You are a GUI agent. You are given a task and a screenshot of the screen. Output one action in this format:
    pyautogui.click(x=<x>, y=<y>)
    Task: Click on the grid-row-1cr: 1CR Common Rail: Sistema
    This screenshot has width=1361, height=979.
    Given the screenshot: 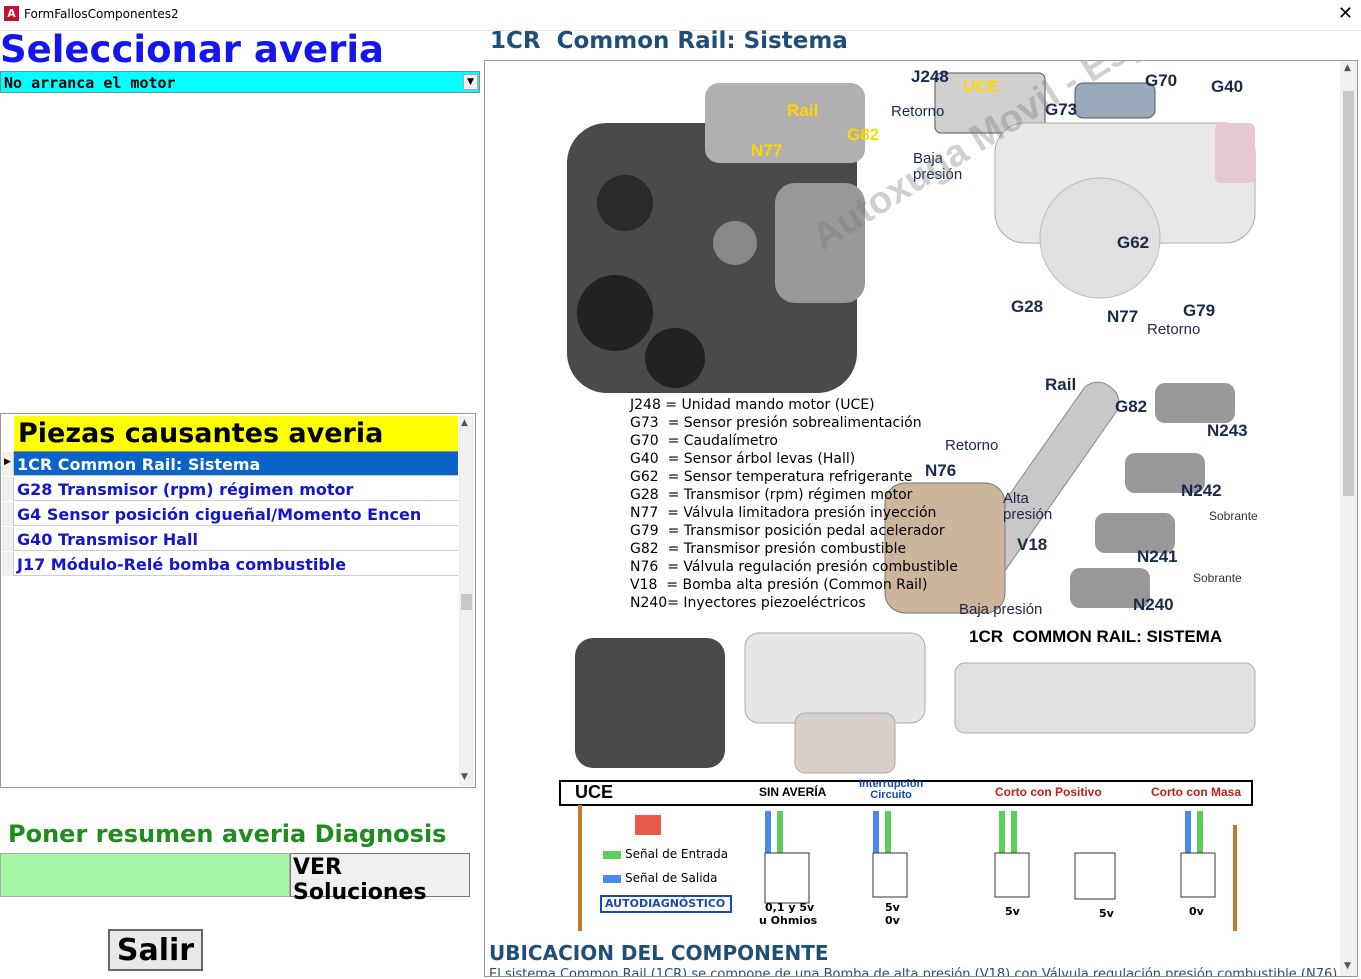 What is the action you would take?
    pyautogui.click(x=236, y=464)
    